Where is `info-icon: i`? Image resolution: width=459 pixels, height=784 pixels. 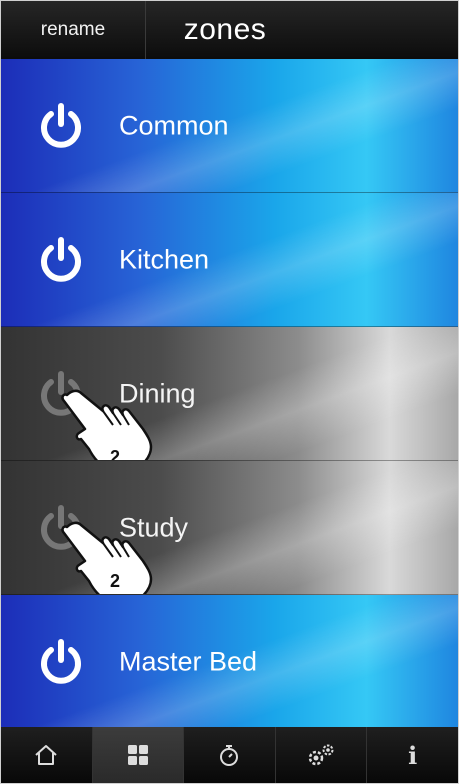 info-icon: i is located at coordinates (413, 755).